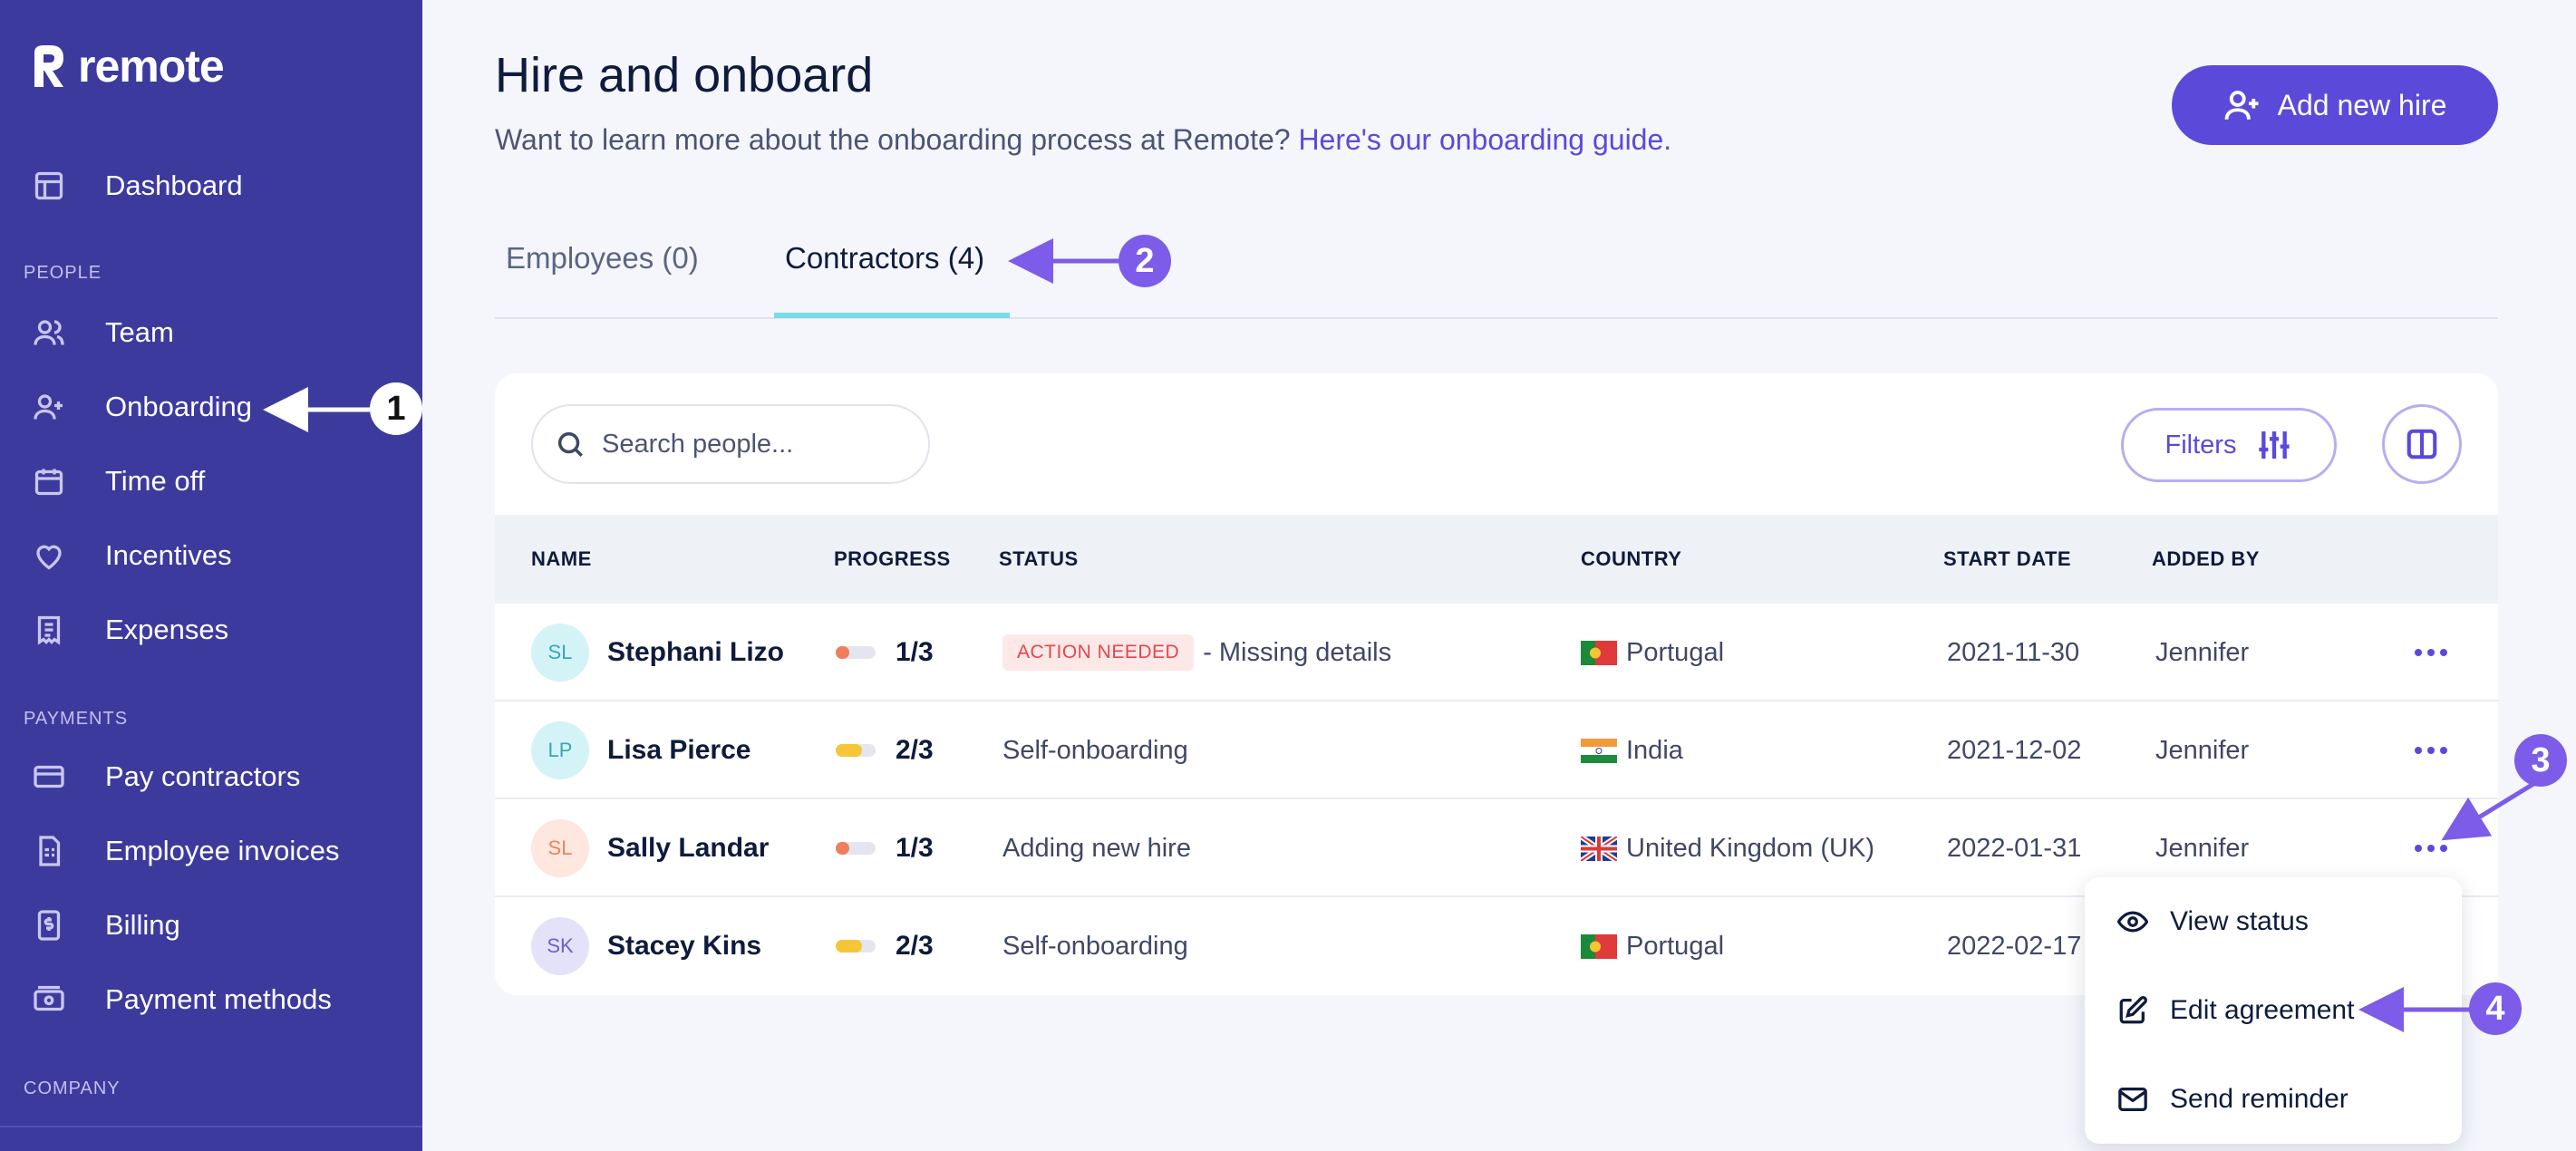 Image resolution: width=2576 pixels, height=1151 pixels. Describe the element at coordinates (1145, 261) in the screenshot. I see `annotation-callout-2: 2` at that location.